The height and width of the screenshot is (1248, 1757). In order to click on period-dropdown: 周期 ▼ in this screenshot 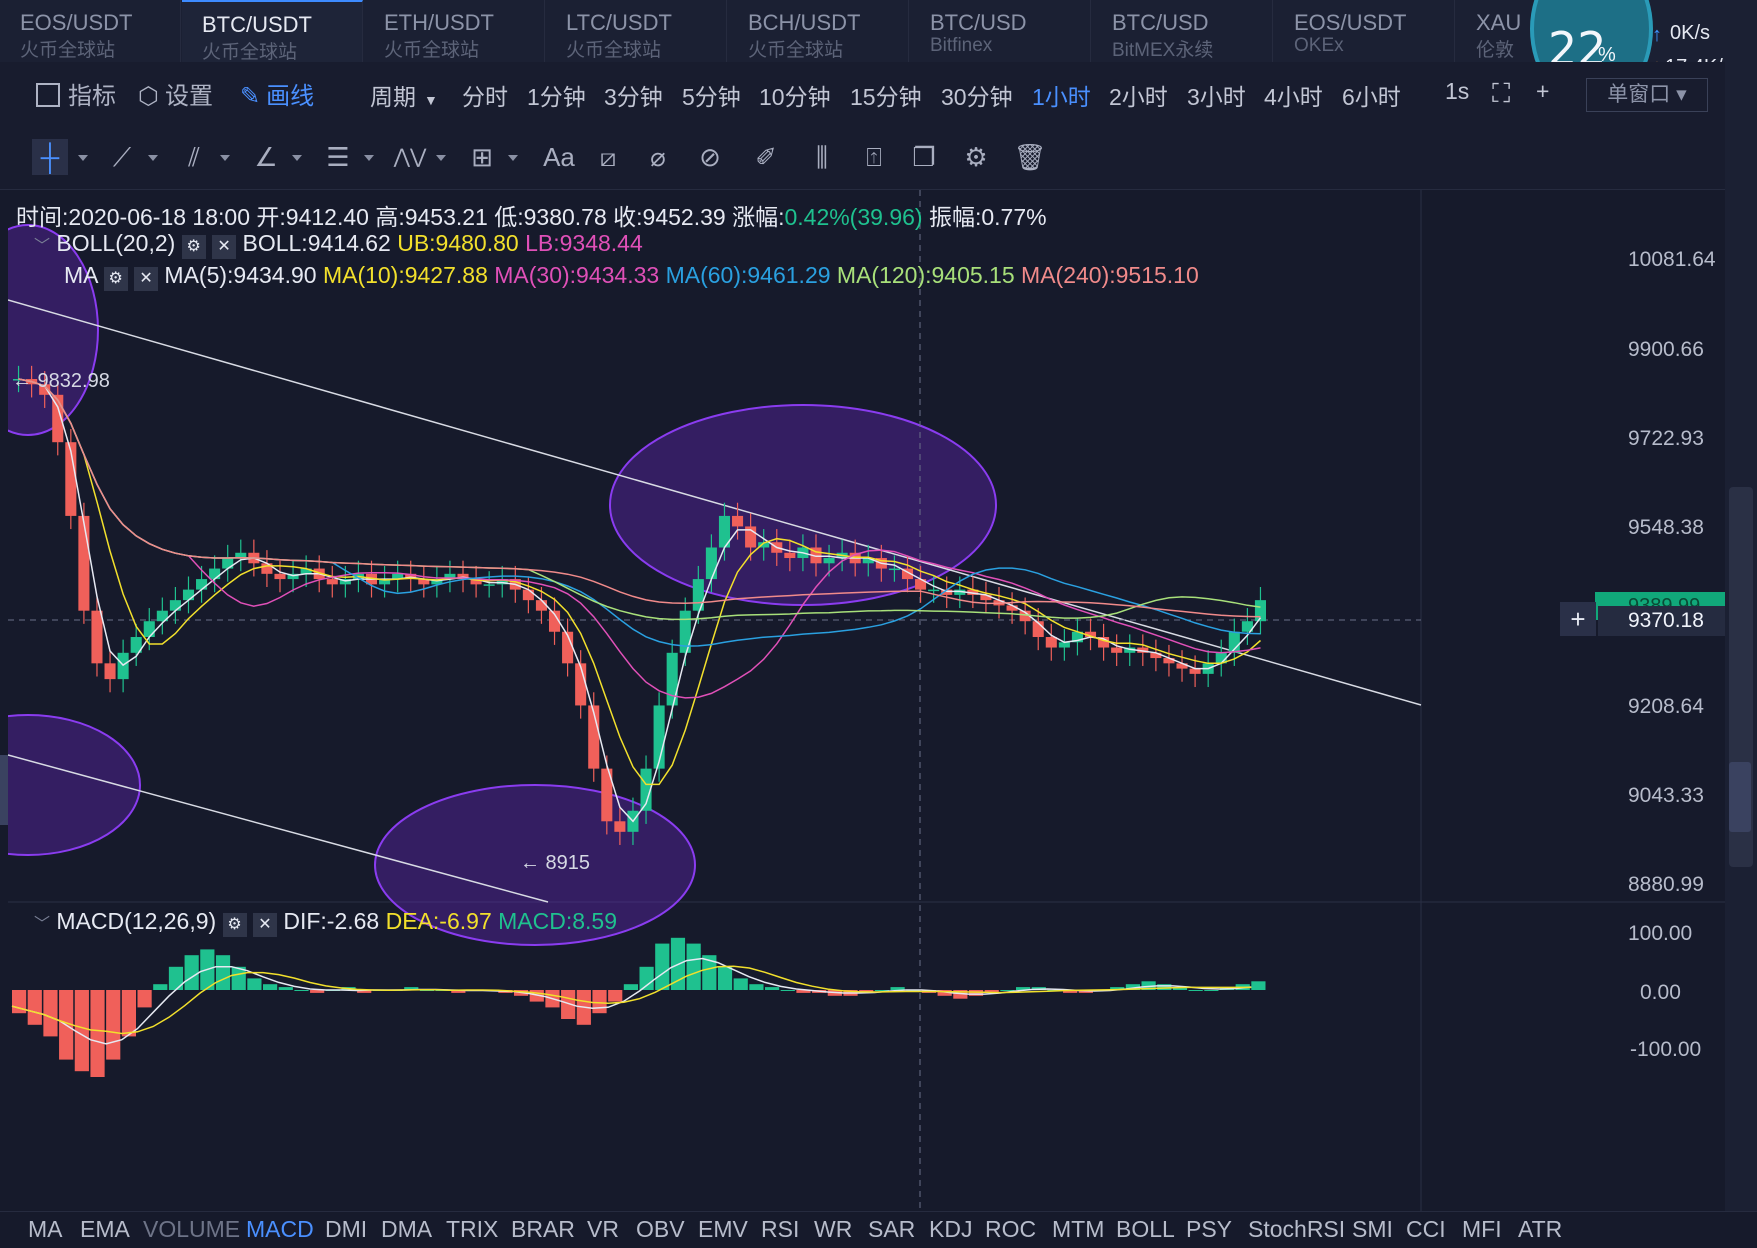, I will do `click(404, 95)`.